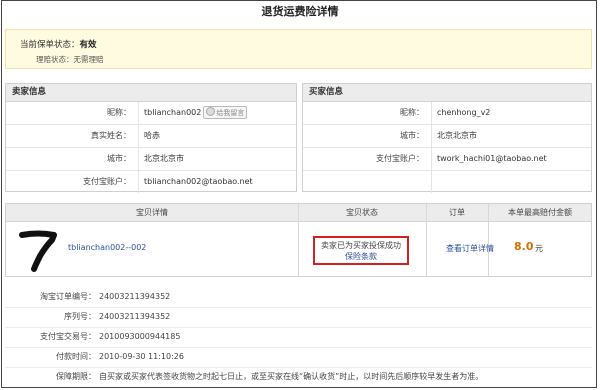 The width and height of the screenshot is (600, 390). What do you see at coordinates (164, 158) in the screenshot?
I see `seller-city-value: 北京北京市` at bounding box center [164, 158].